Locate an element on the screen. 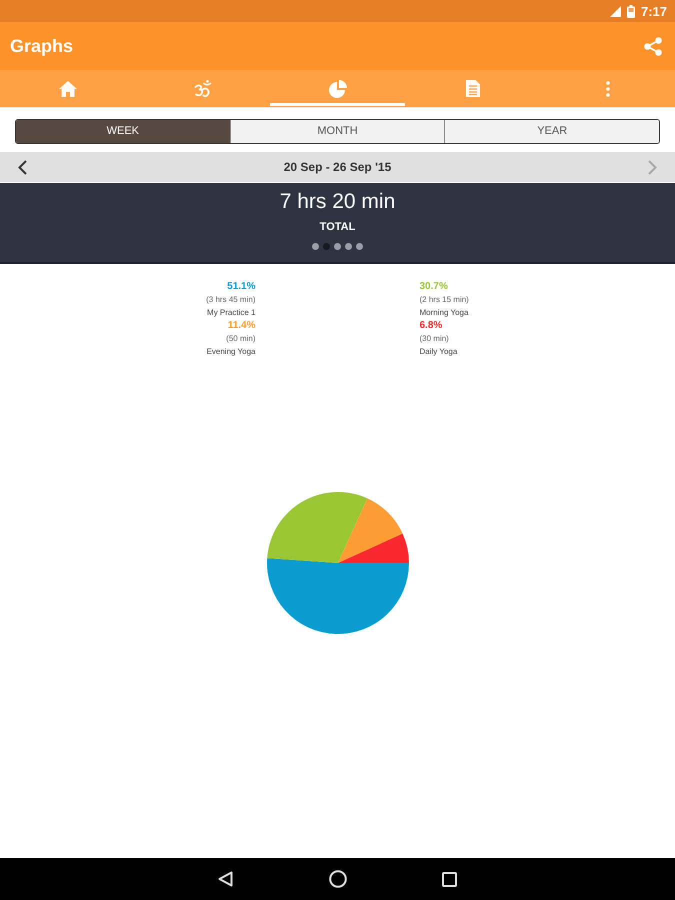  legend-percent: 51.1% is located at coordinates (241, 286).